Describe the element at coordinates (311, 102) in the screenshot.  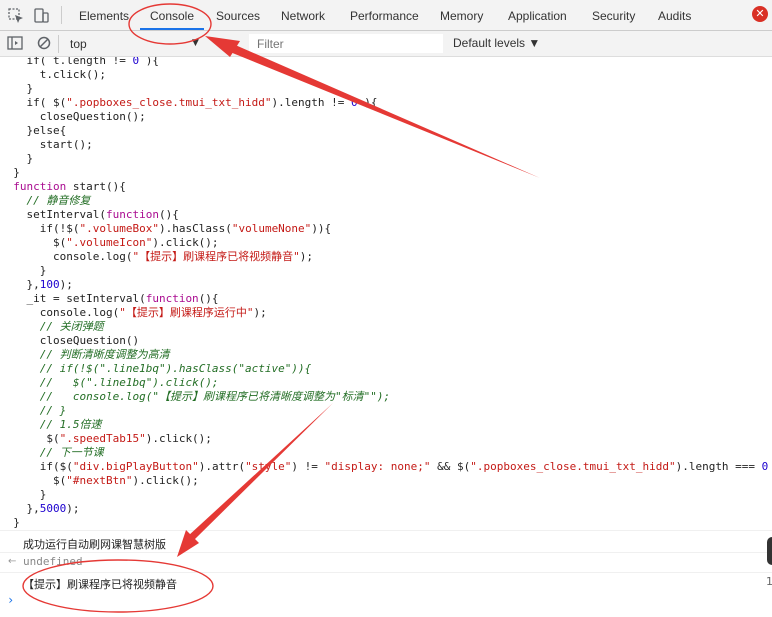
I see `code-token: ).length !=` at that location.